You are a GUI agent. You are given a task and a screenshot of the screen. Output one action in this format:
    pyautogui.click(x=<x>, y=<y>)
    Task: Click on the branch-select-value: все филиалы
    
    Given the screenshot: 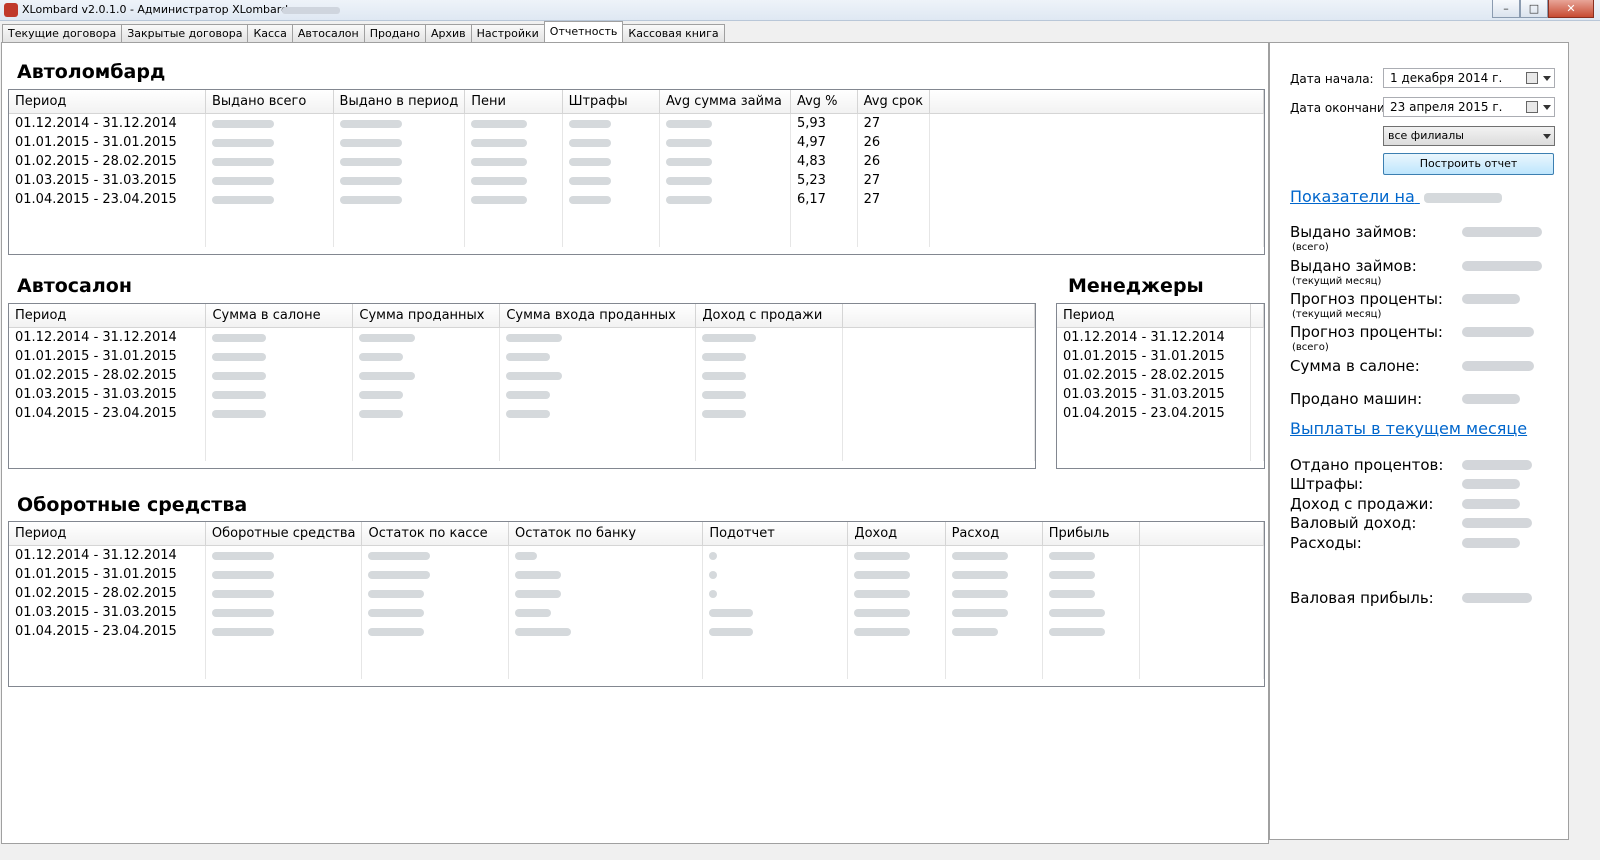 What is the action you would take?
    pyautogui.click(x=1426, y=135)
    